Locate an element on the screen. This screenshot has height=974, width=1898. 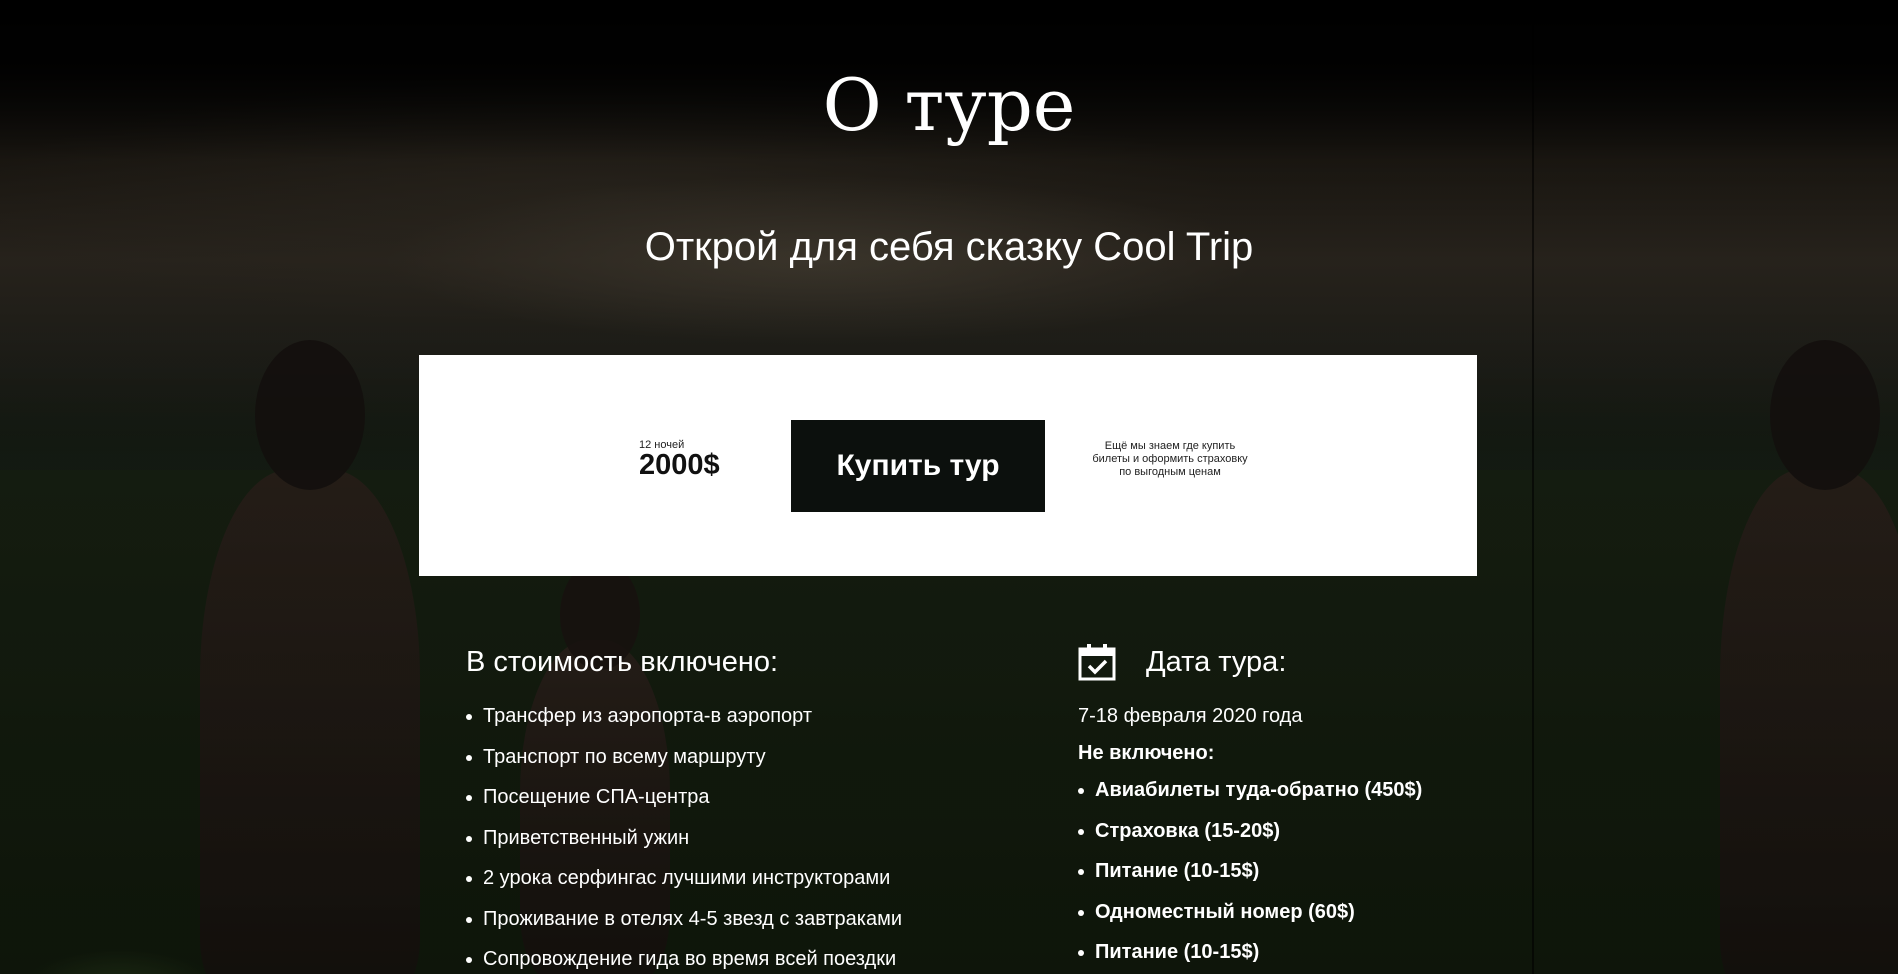
list-item: Сопровождение гида во время всей поездки is located at coordinates (746, 956).